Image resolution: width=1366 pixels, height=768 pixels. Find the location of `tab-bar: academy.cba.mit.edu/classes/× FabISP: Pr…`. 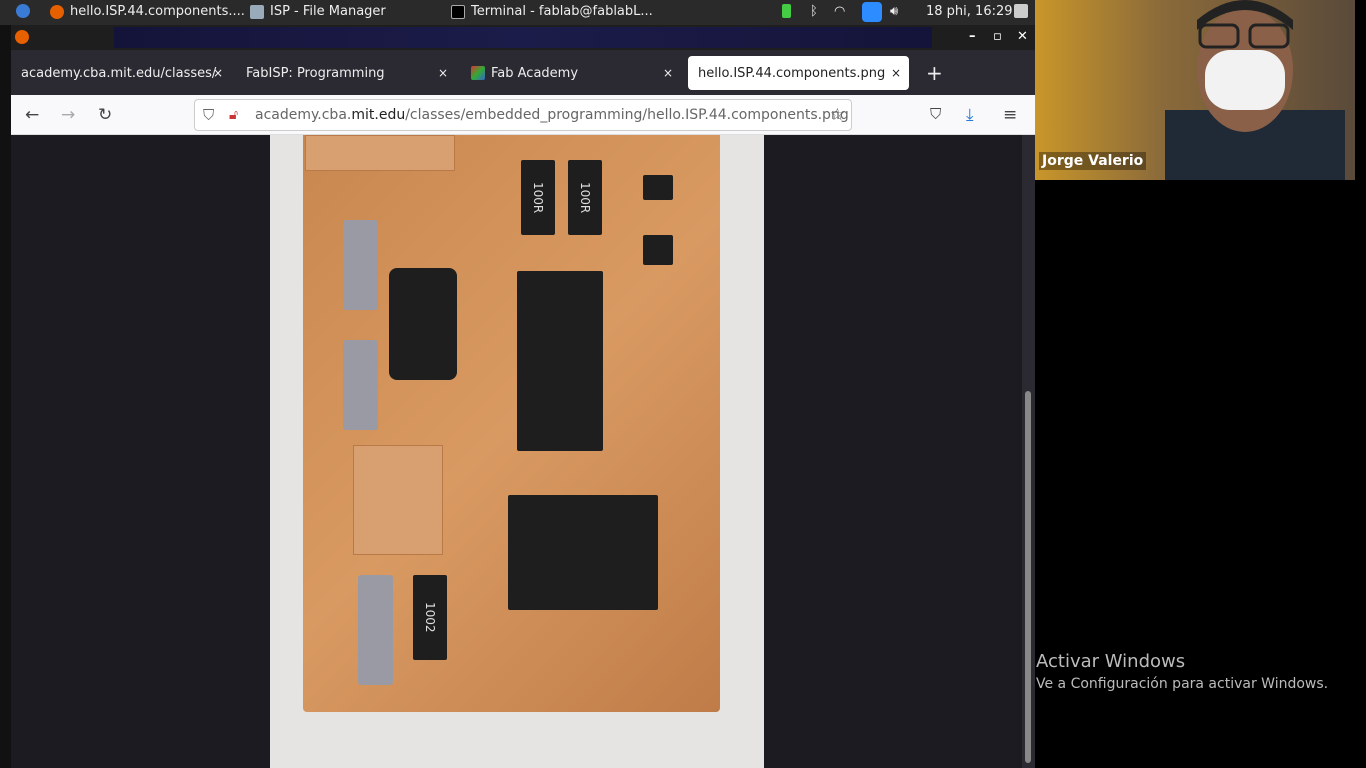

tab-bar: academy.cba.mit.edu/classes/× FabISP: Pr… is located at coordinates (523, 72).